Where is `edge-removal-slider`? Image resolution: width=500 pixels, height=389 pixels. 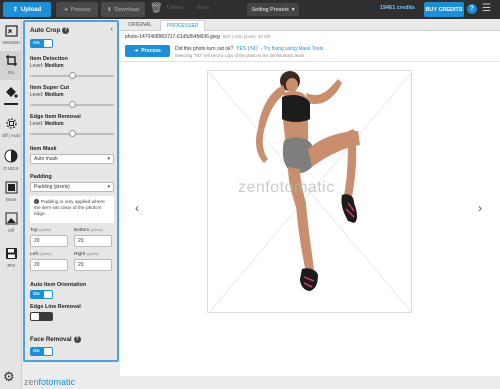
edge-removal-slider is located at coordinates (72, 133).